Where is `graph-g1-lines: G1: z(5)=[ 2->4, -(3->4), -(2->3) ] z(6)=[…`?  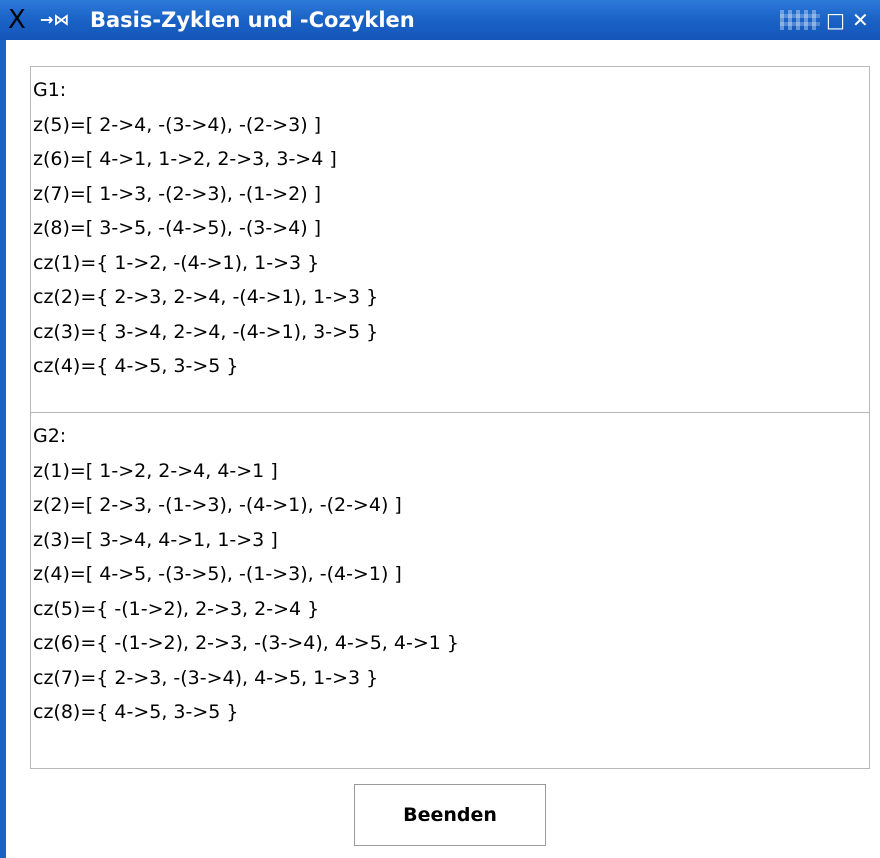
graph-g1-lines: G1: z(5)=[ 2->4, -(3->4), -(2->3) ] z(6)=[… is located at coordinates (205, 228).